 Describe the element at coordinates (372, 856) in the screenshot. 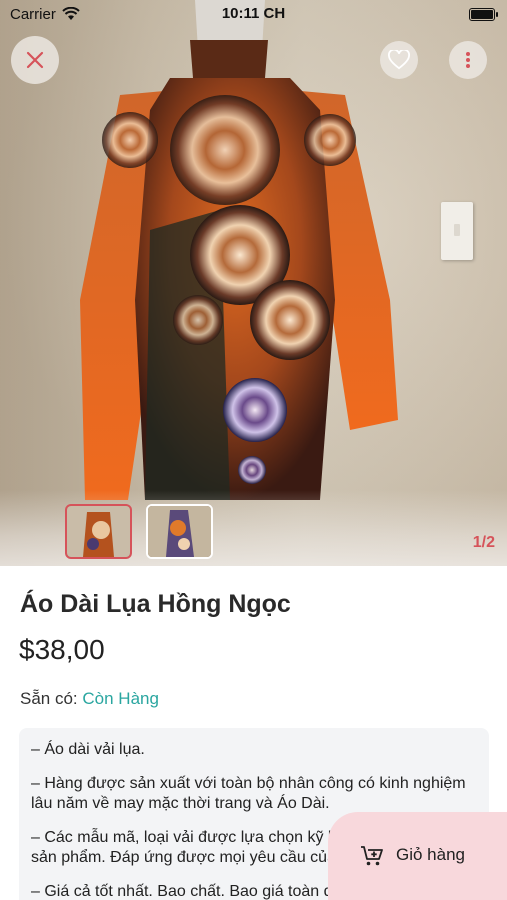

I see `cart-add-icon` at that location.